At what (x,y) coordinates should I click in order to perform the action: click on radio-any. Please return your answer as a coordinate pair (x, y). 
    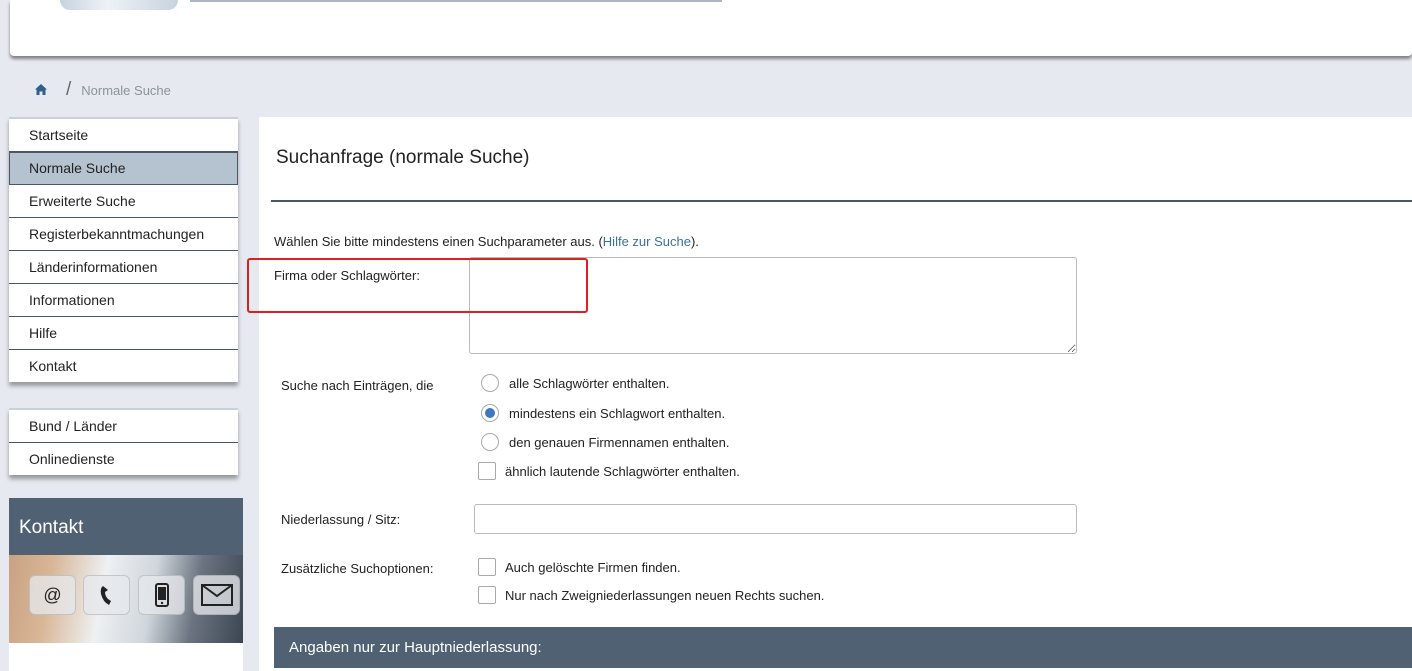
    Looking at the image, I should click on (490, 413).